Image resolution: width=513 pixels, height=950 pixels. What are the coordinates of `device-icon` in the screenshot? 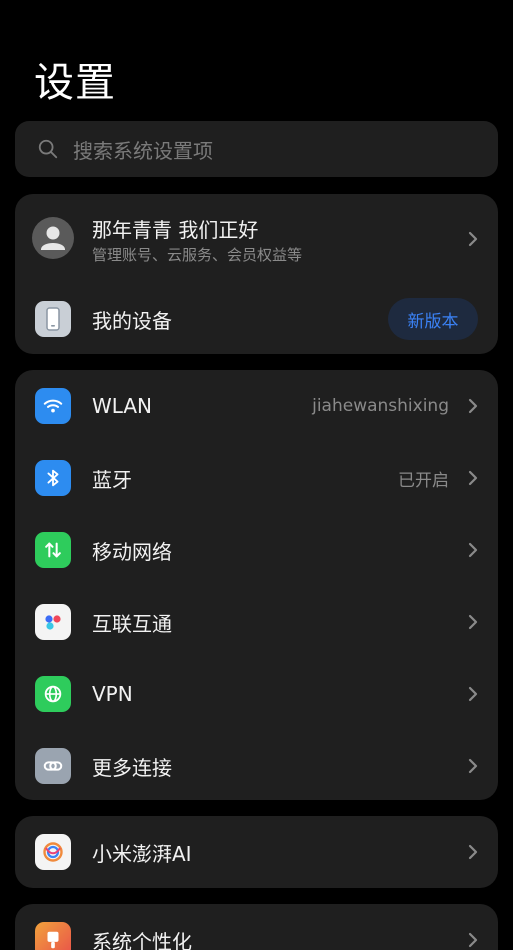 It's located at (53, 319).